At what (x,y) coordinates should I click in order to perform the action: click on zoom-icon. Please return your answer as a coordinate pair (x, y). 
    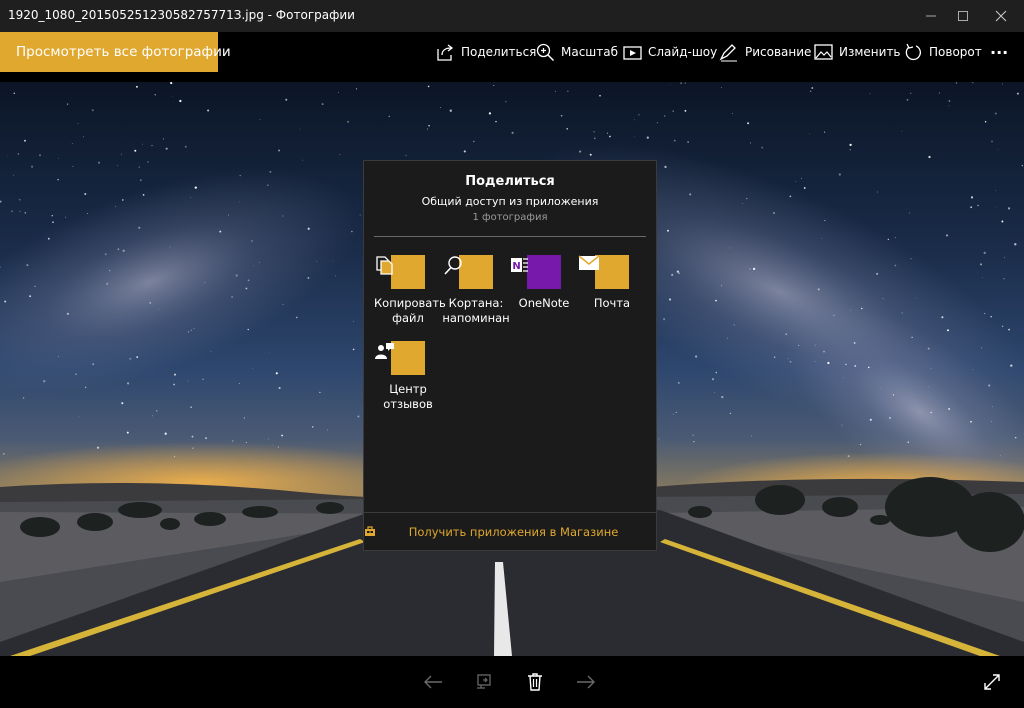
    Looking at the image, I should click on (545, 52).